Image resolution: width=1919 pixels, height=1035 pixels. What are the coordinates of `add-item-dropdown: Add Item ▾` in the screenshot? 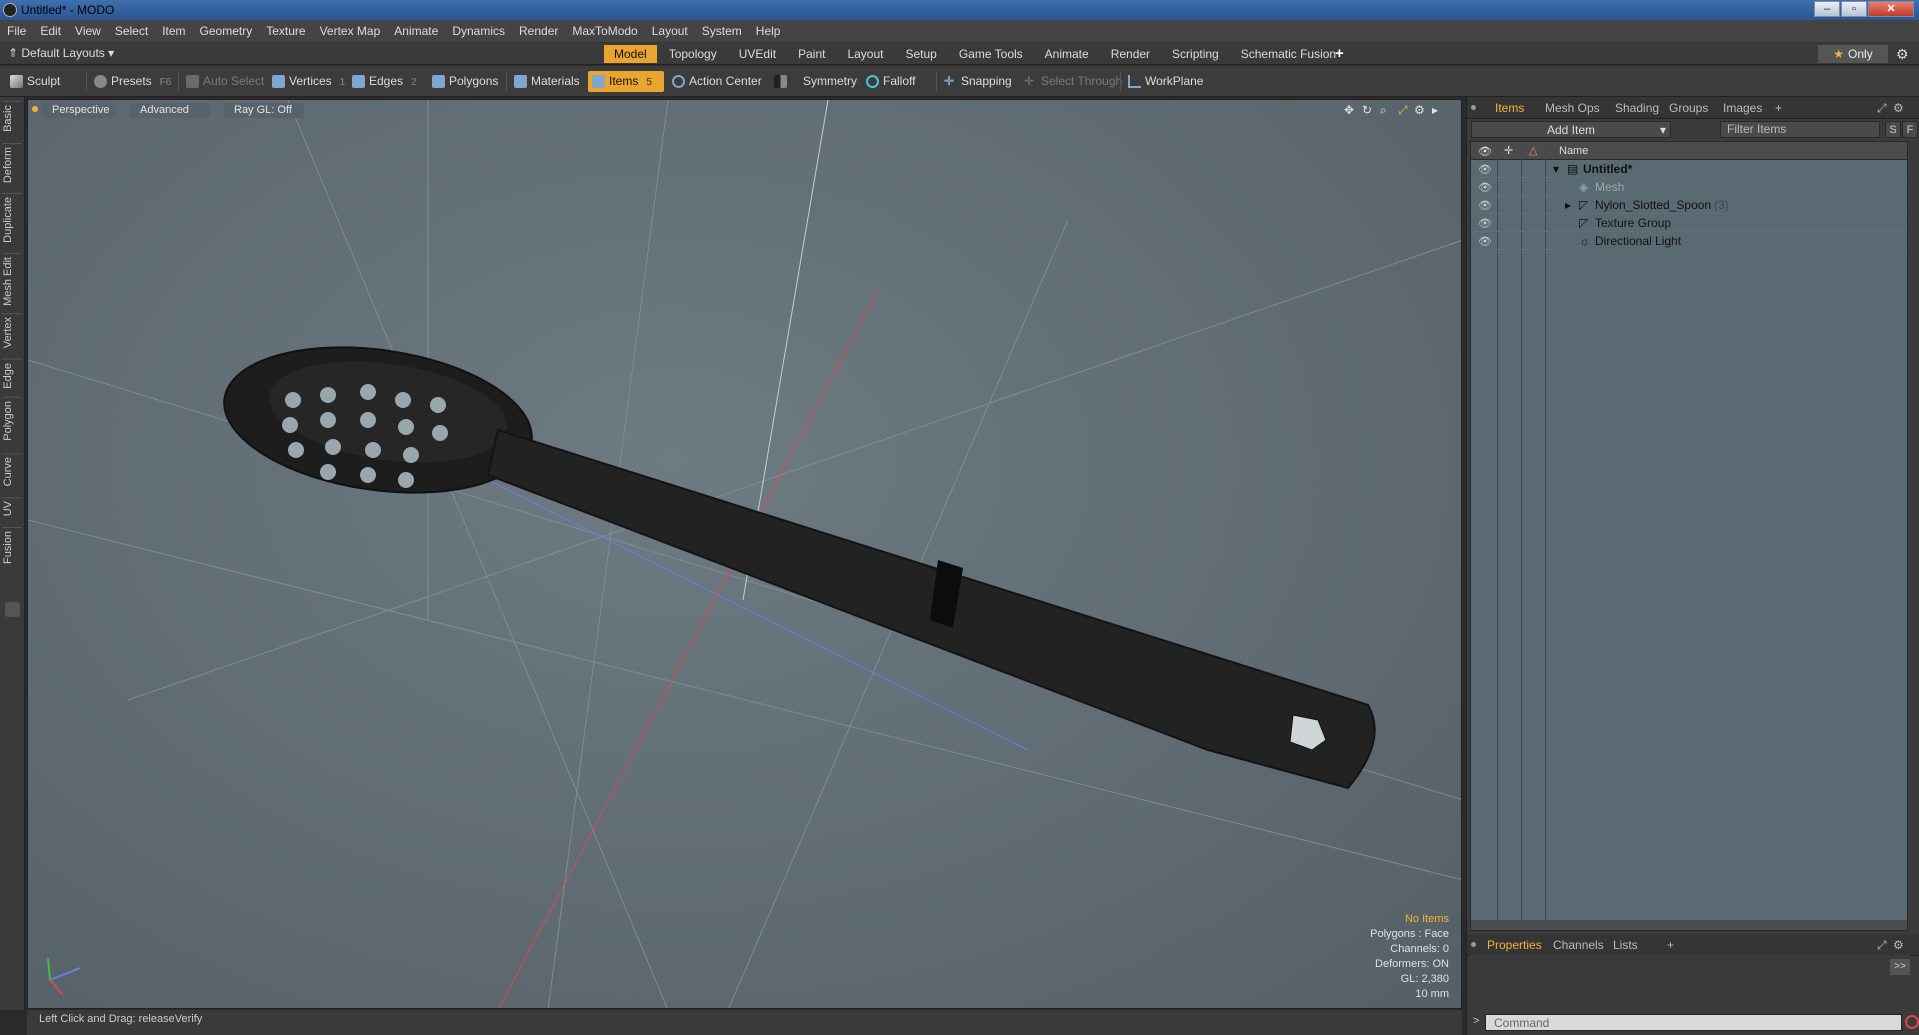 It's located at (1571, 129).